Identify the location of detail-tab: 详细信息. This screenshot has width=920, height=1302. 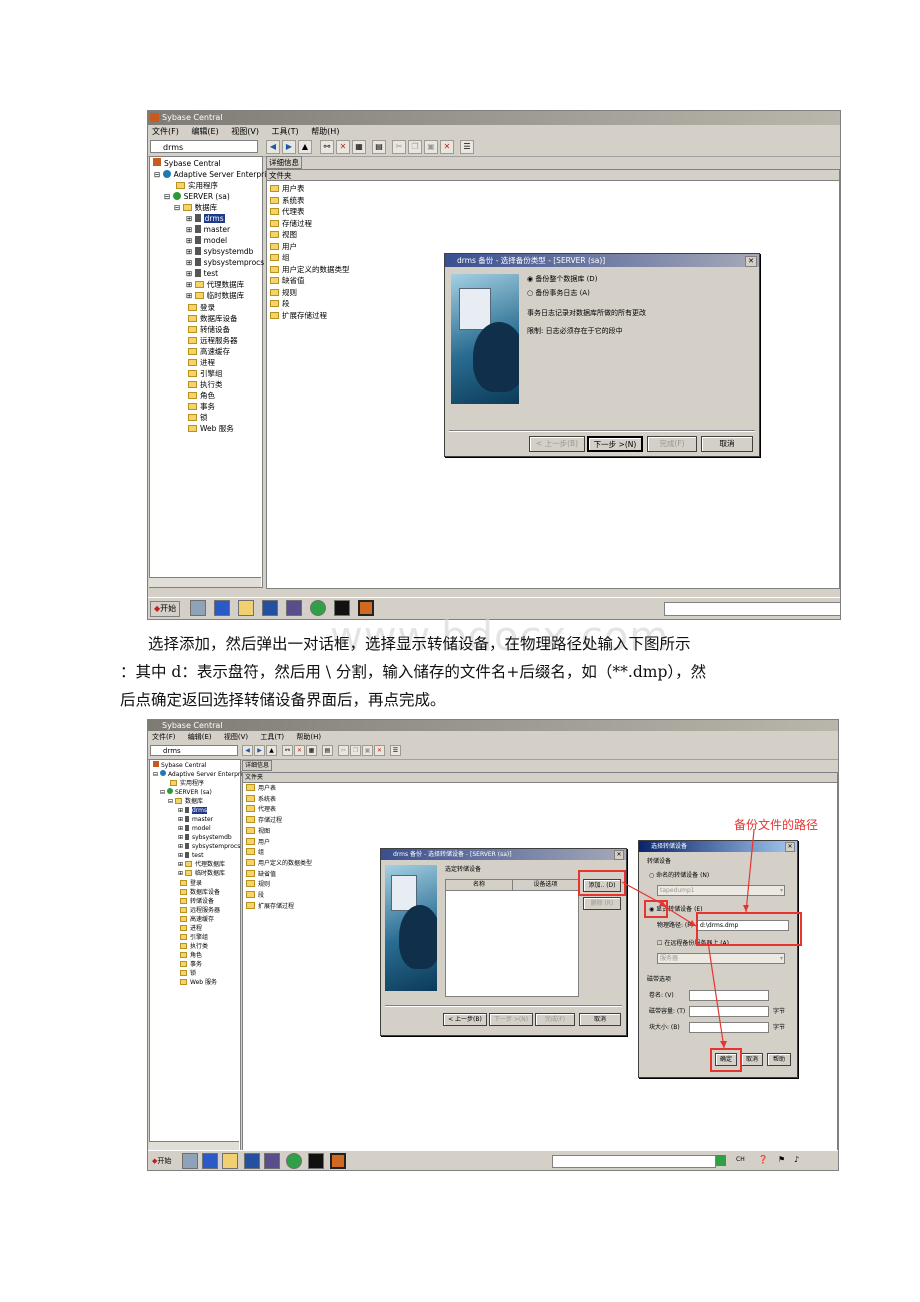
(284, 162).